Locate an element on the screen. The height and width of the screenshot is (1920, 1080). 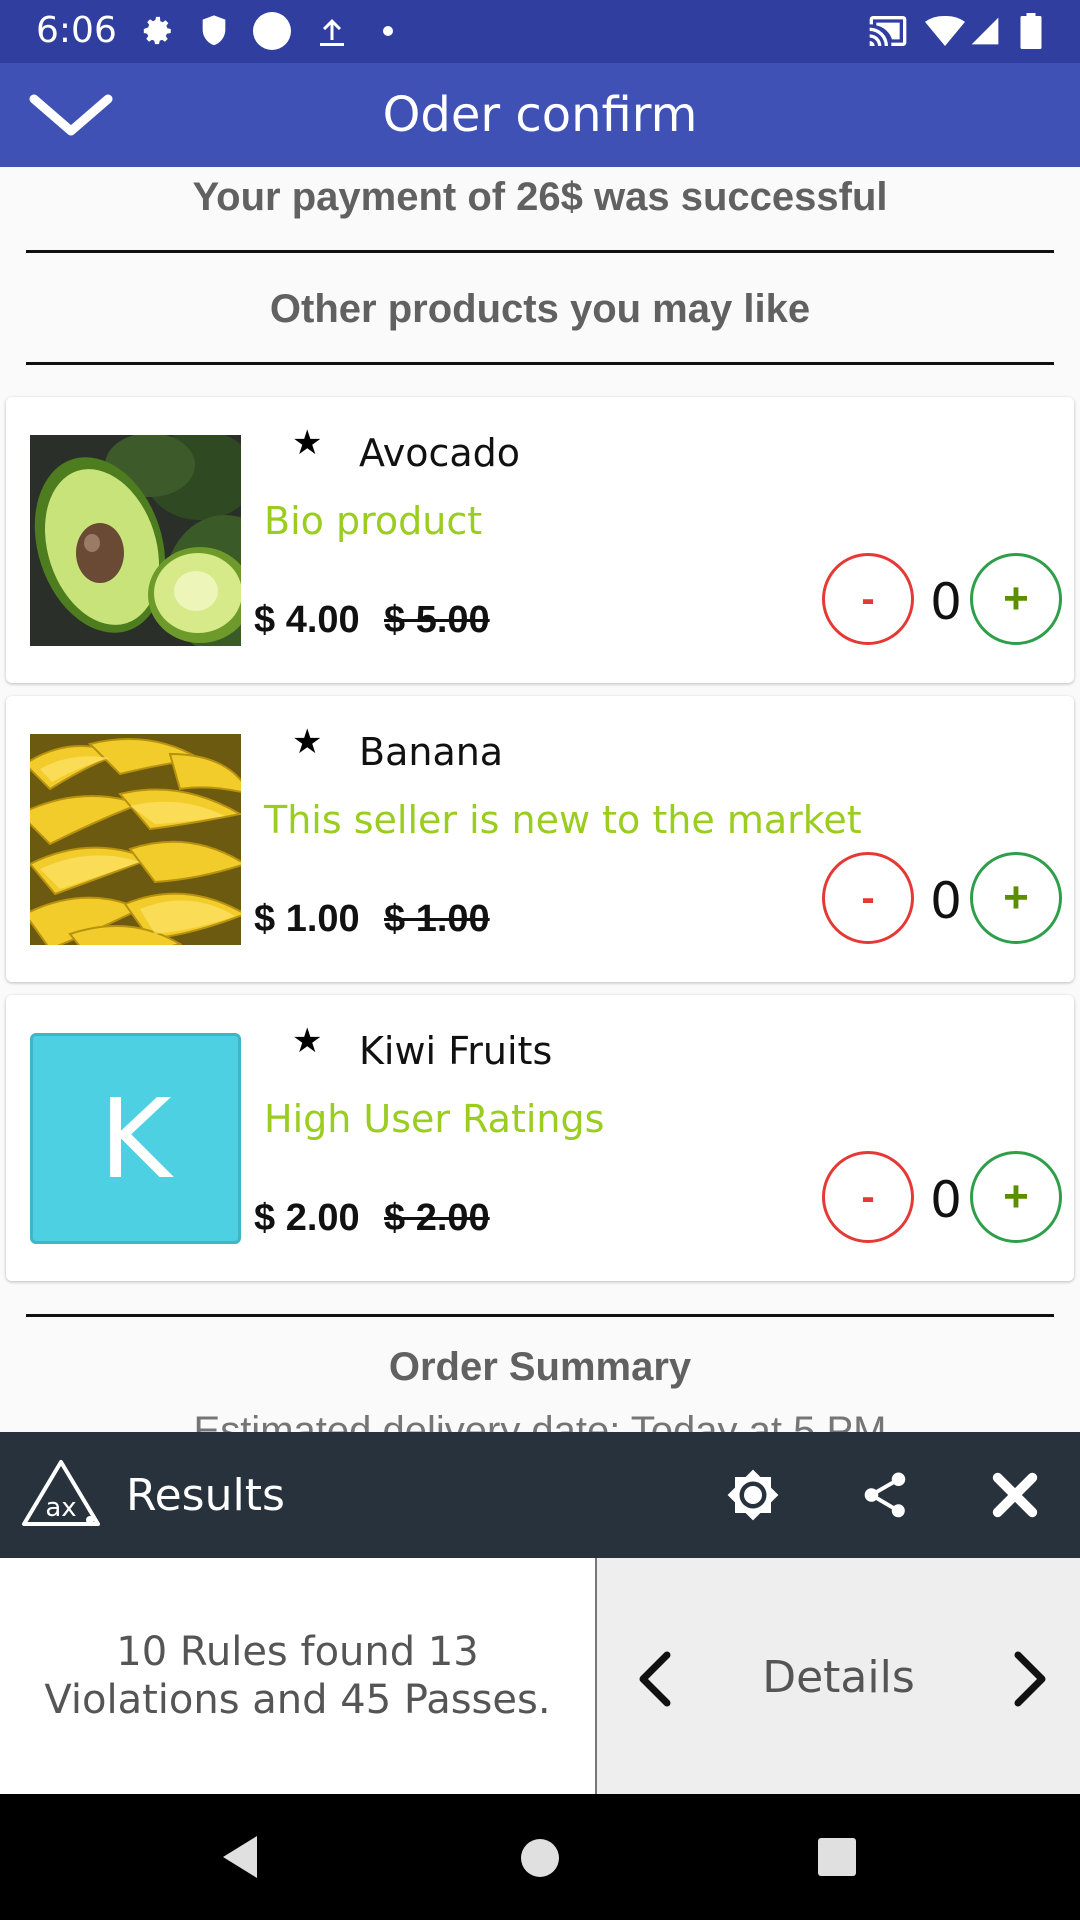
wifi-icon is located at coordinates (945, 31).